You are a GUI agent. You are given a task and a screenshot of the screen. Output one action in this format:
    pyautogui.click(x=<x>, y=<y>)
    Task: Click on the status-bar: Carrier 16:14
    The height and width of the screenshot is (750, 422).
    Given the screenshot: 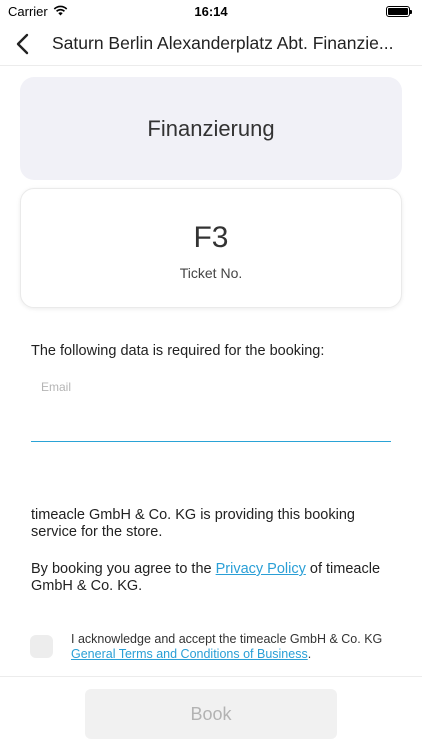 What is the action you would take?
    pyautogui.click(x=211, y=11)
    